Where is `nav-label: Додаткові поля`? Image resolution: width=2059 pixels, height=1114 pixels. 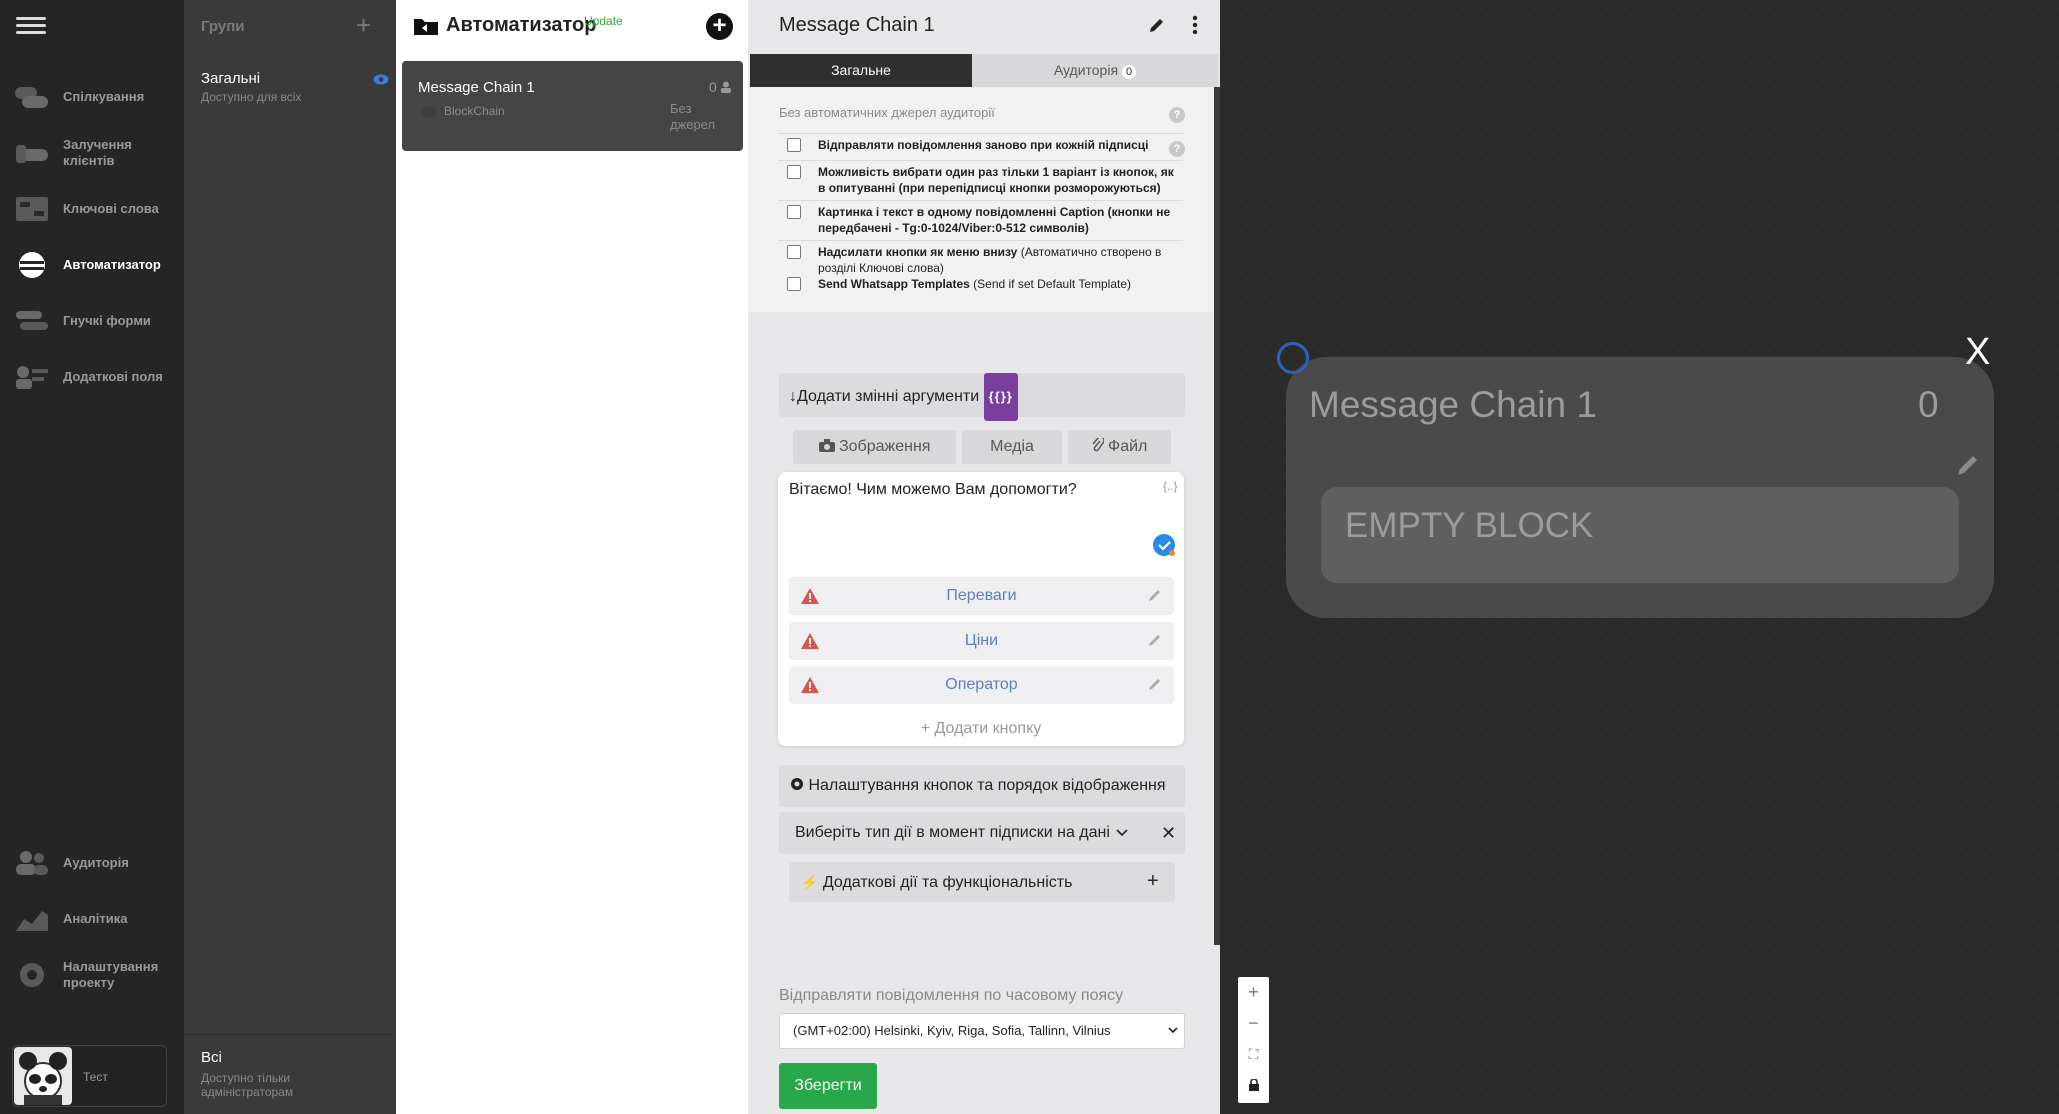
nav-label: Додаткові поля is located at coordinates (113, 376).